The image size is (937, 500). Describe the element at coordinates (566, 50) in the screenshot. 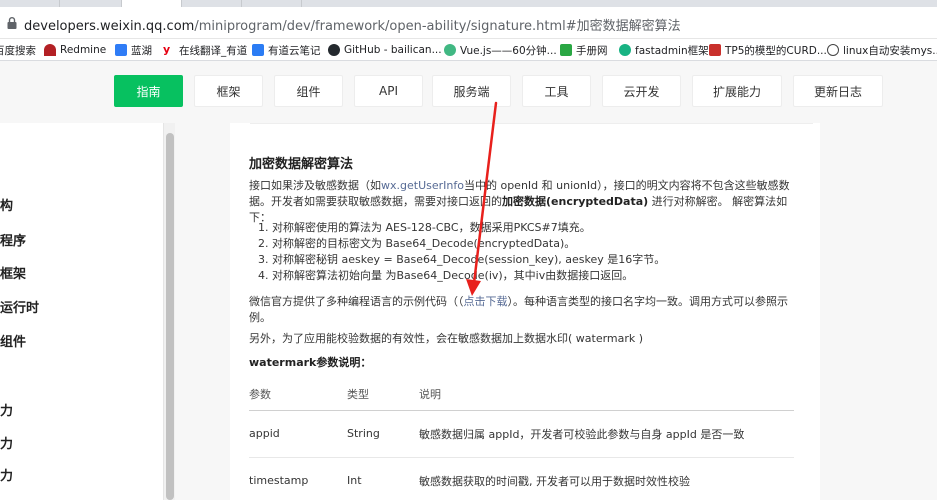

I see `shouce-icon` at that location.